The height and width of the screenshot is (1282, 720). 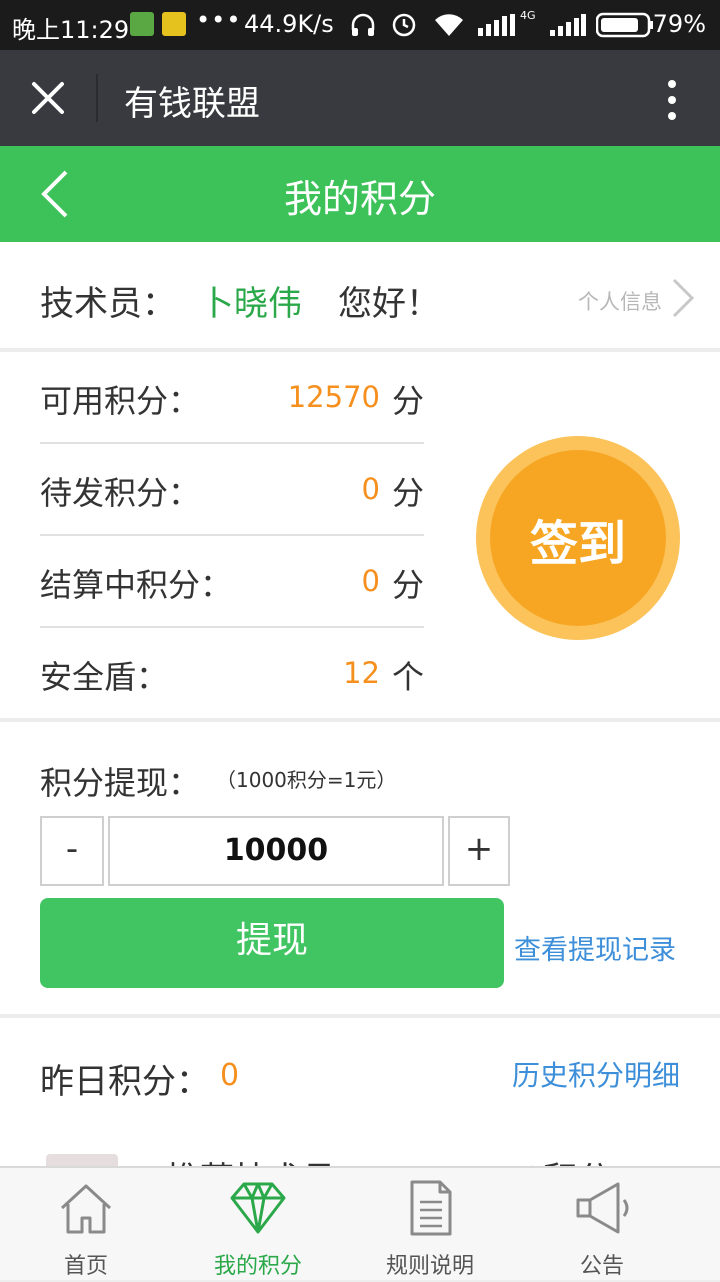 What do you see at coordinates (333, 397) in the screenshot?
I see `points-row-value: 12570` at bounding box center [333, 397].